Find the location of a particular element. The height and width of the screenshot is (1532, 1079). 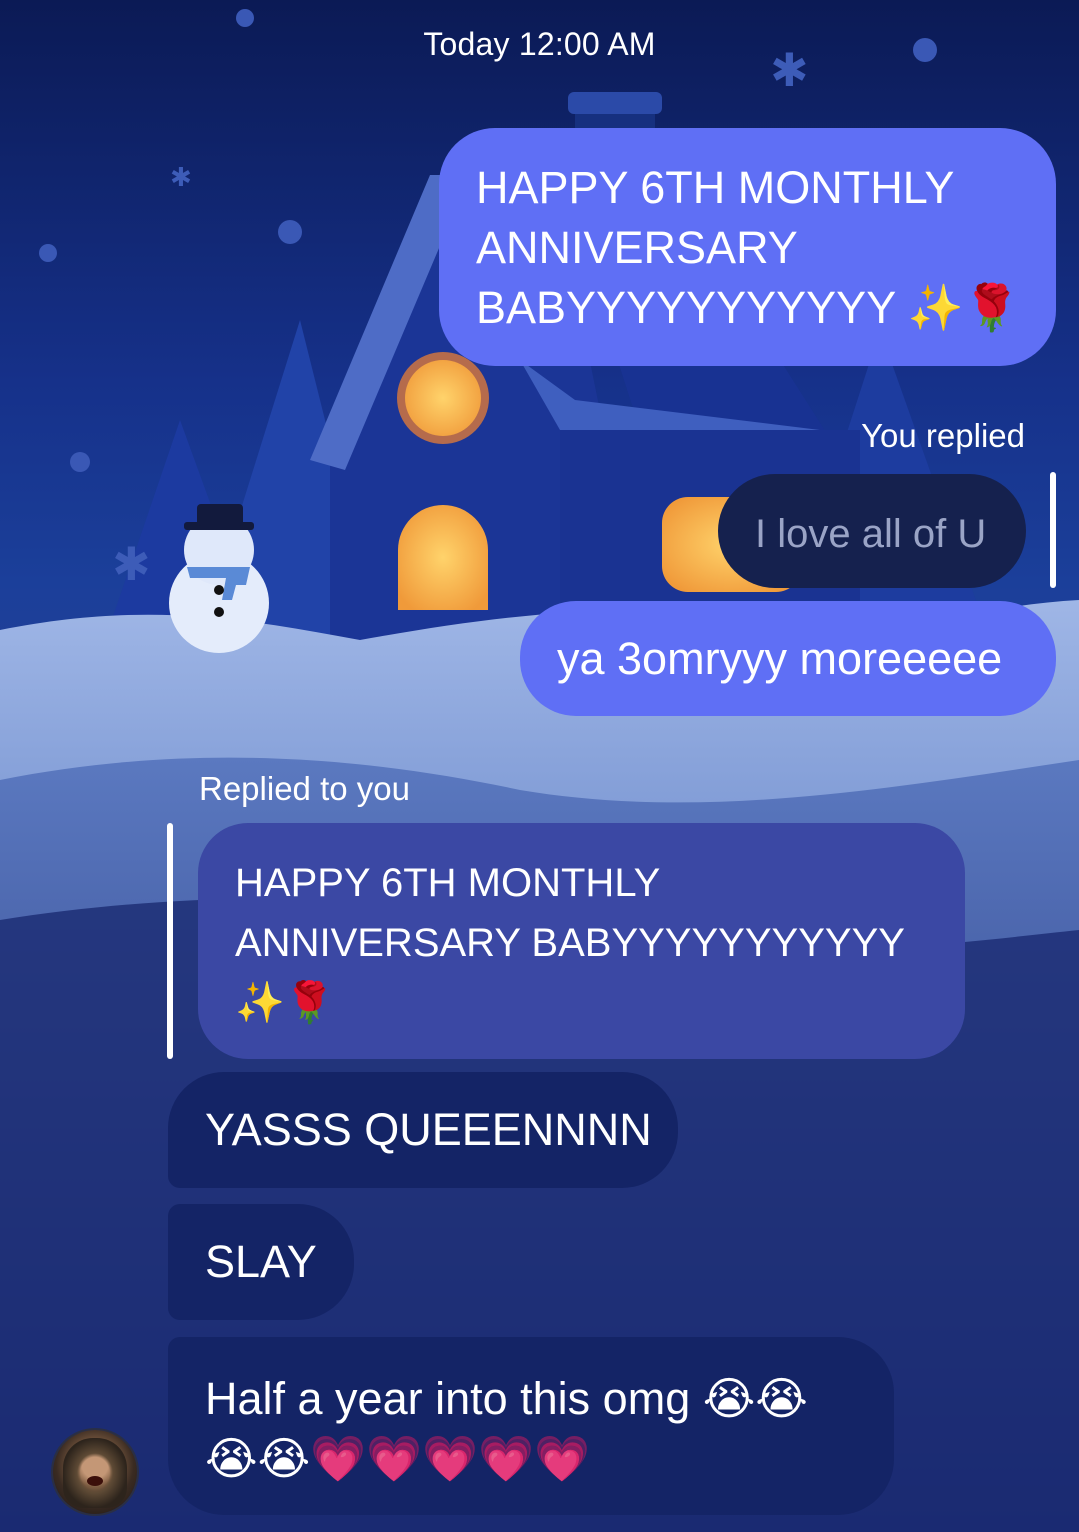

message-line: Half a year into this omg 😭😭 is located at coordinates (506, 1398).